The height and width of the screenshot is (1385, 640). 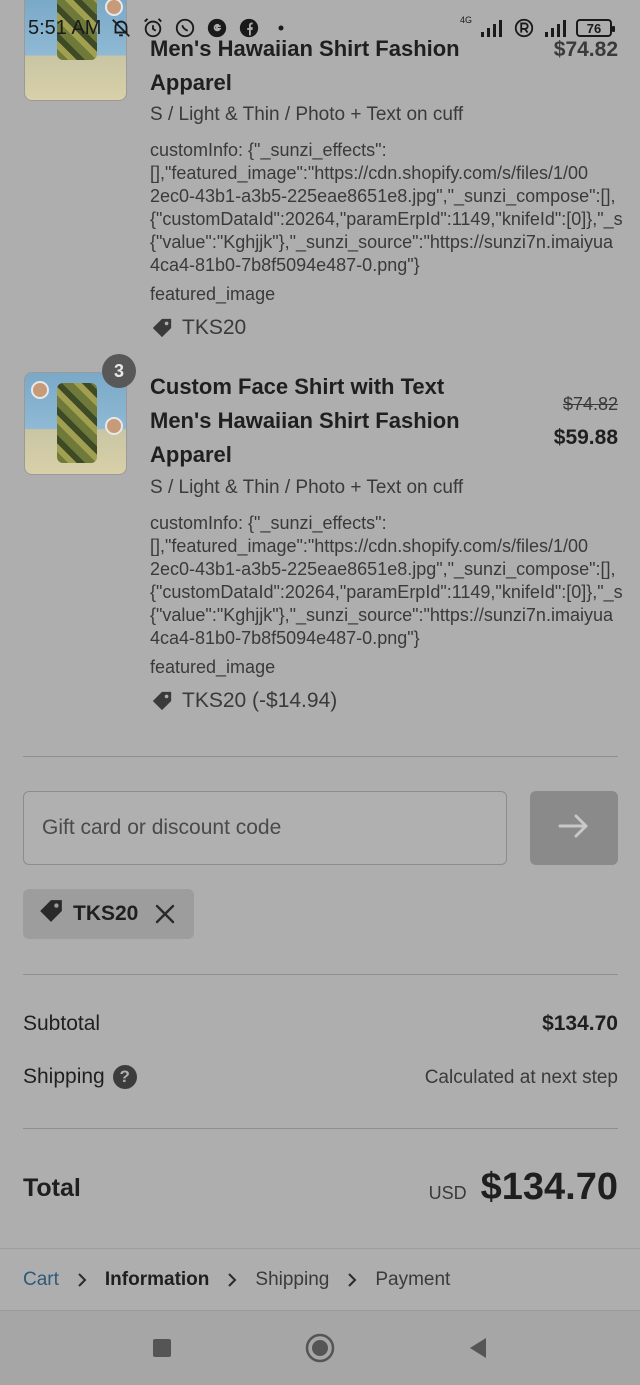 What do you see at coordinates (157, 1279) in the screenshot?
I see `breadcrumb-information: Information` at bounding box center [157, 1279].